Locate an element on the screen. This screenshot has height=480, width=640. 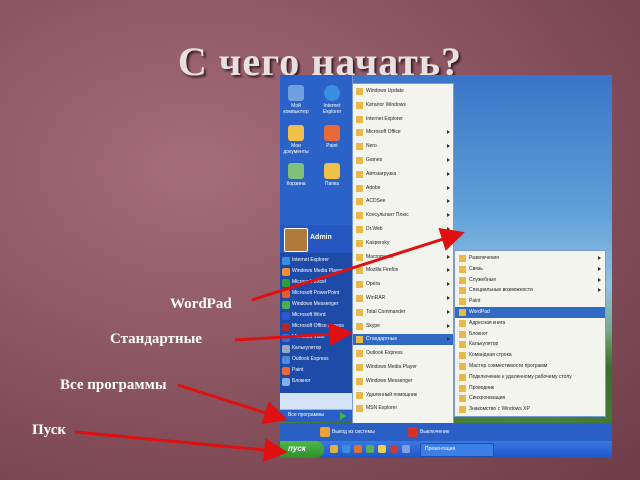
accessory-item: Подключение к удаленному рабочему столу is located at coordinates (530, 377).